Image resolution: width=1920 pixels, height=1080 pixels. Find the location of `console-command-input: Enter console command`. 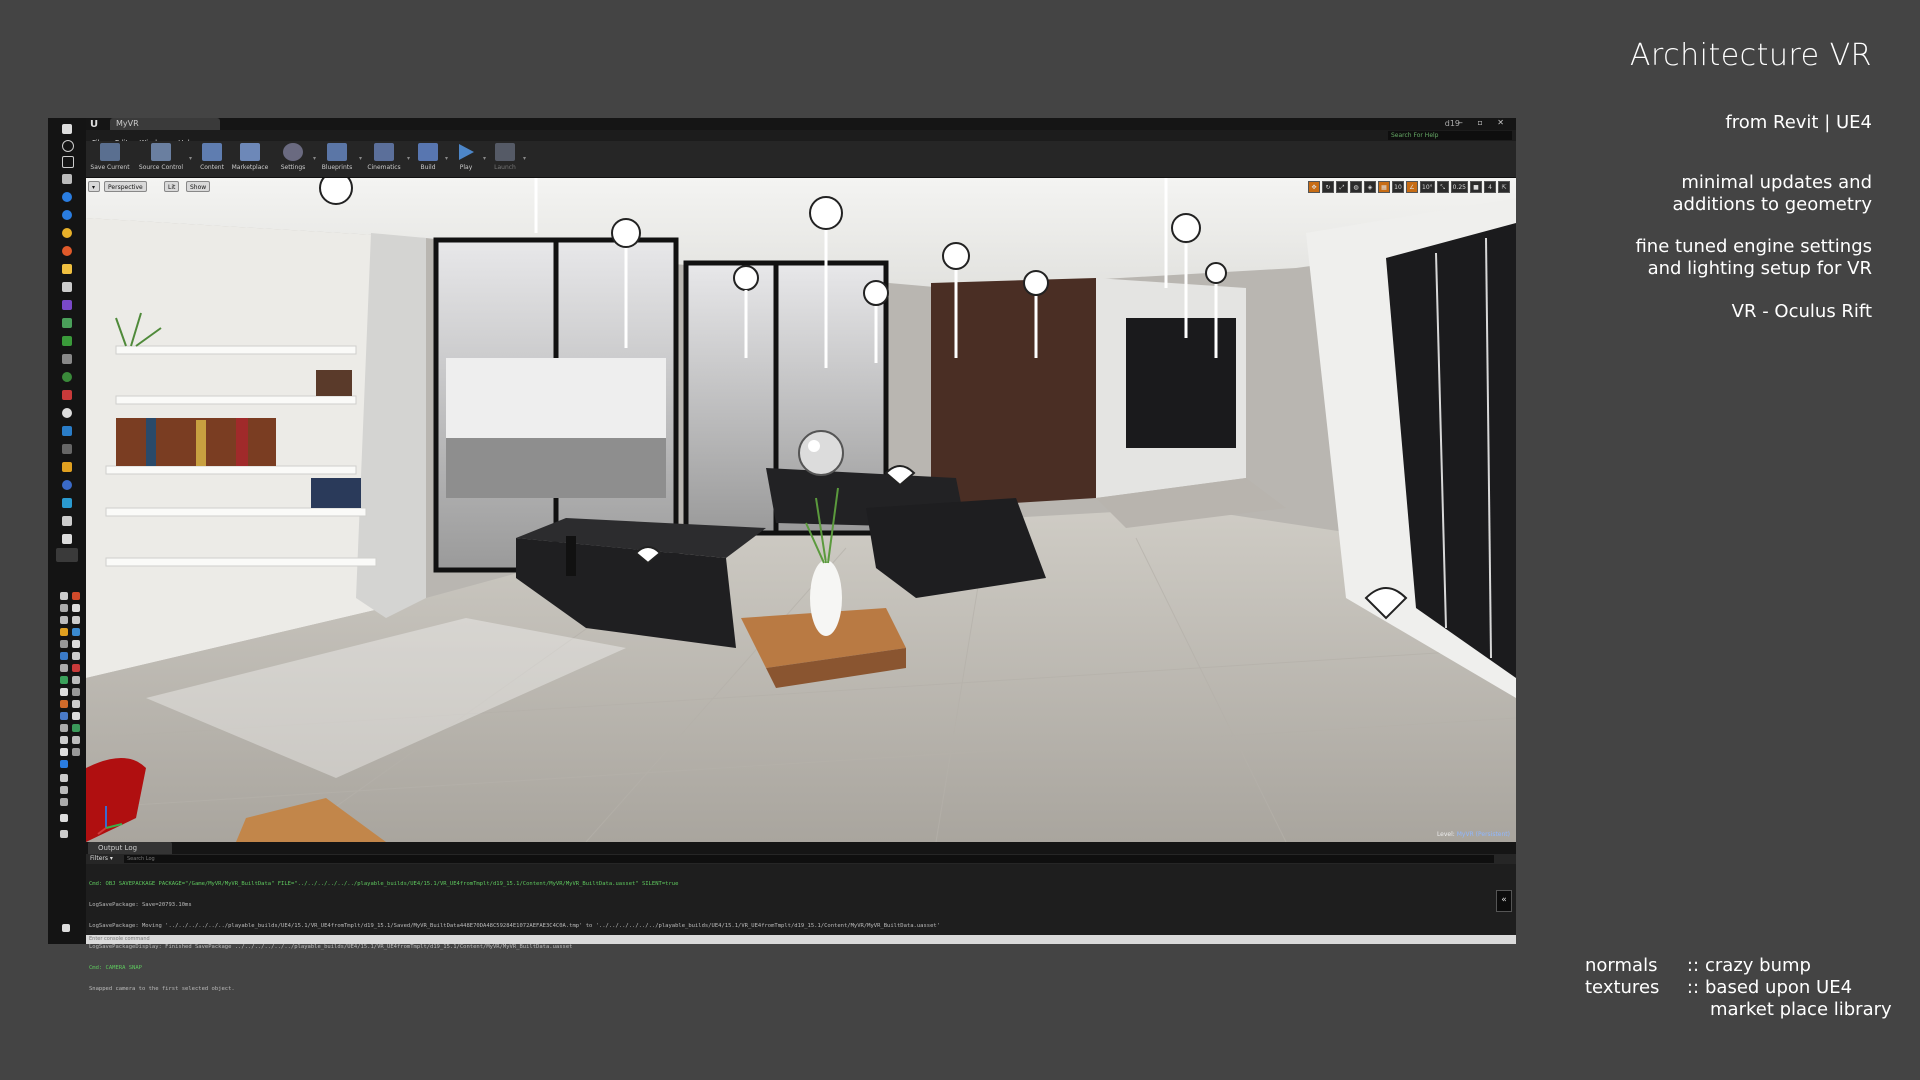

console-command-input: Enter console command is located at coordinates (801, 939).